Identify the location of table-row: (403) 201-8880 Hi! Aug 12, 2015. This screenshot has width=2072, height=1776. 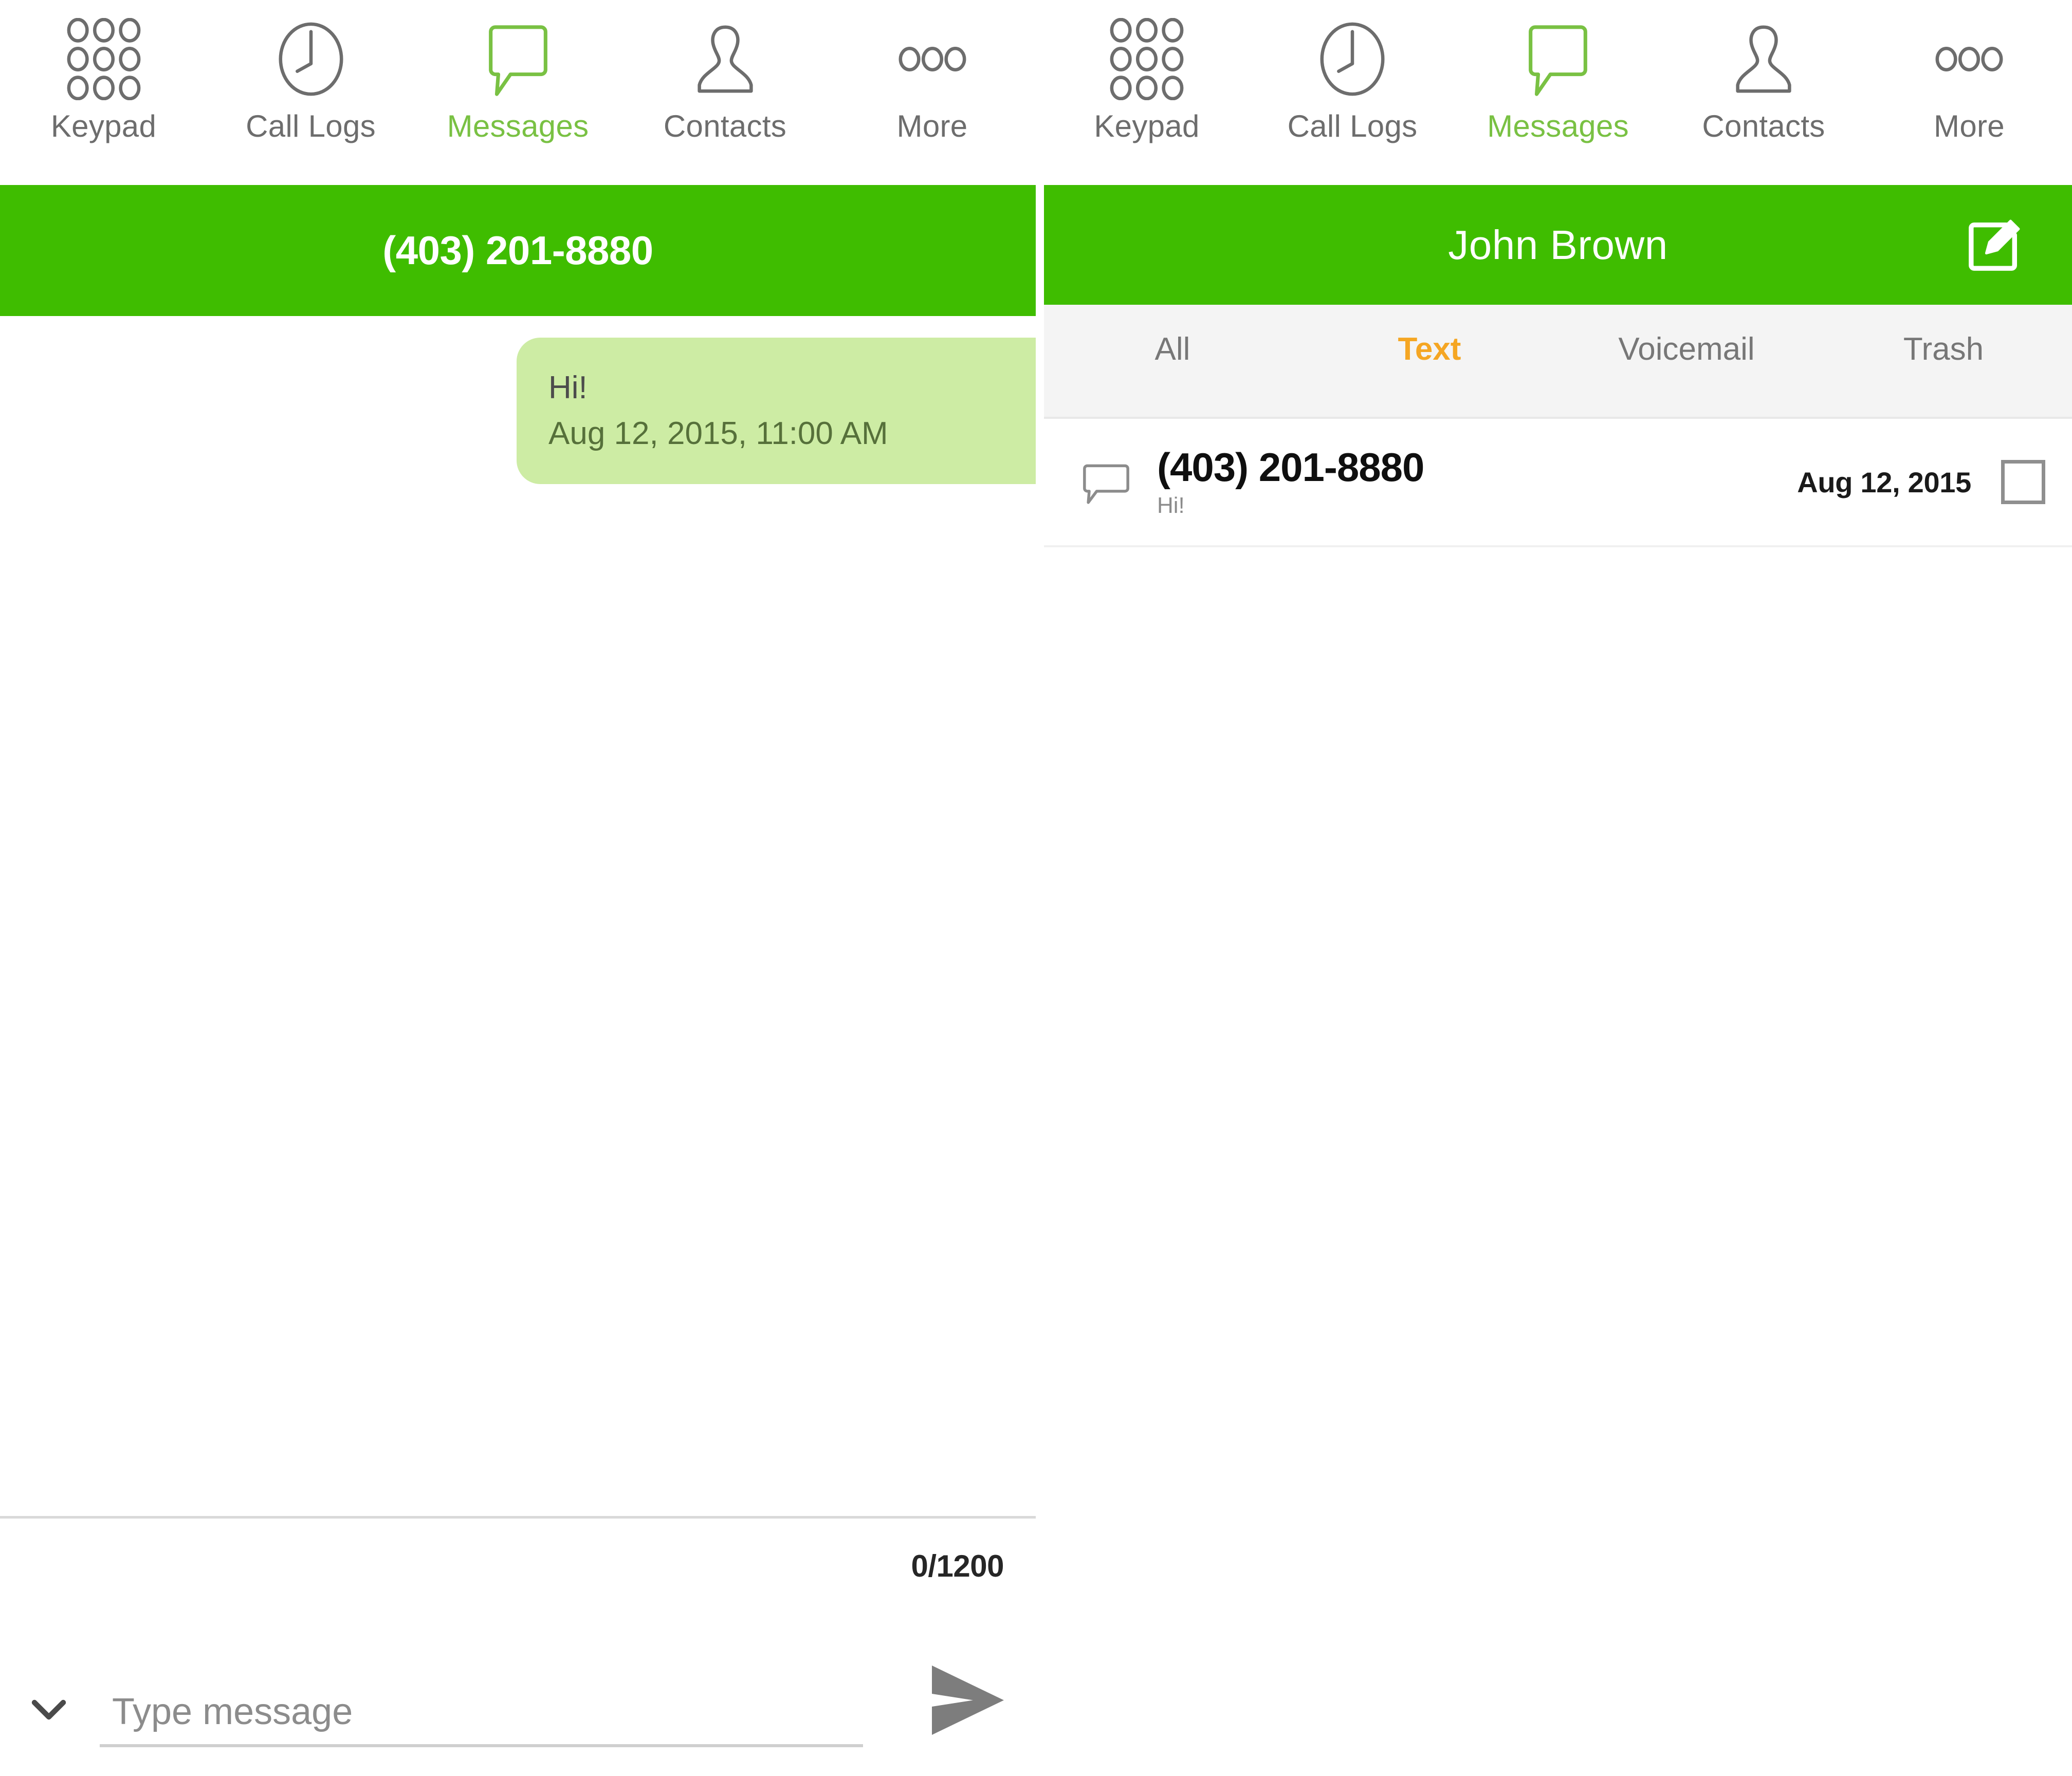
(1558, 483).